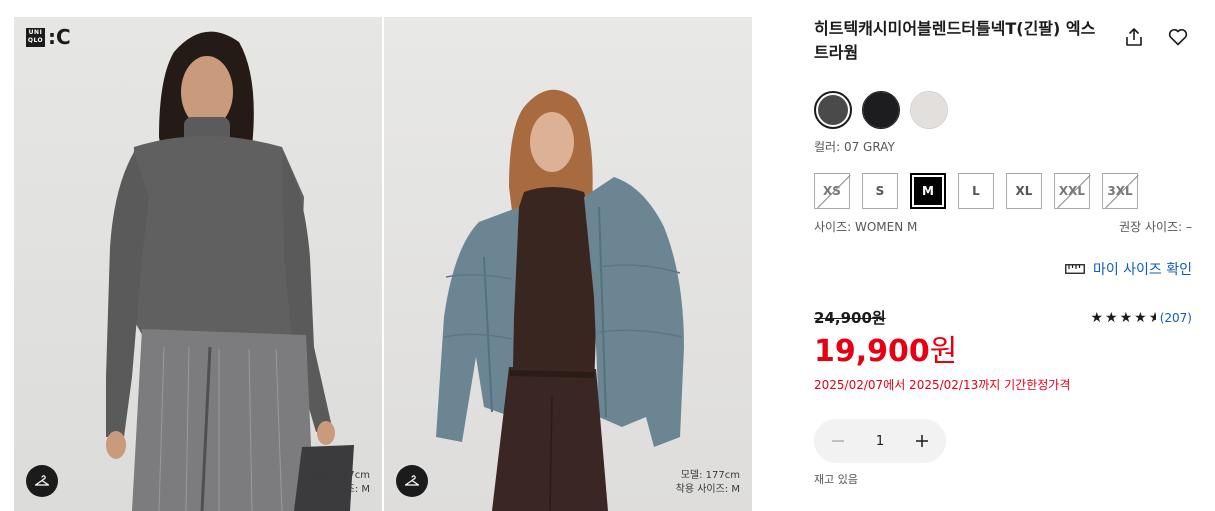 This screenshot has width=1215, height=511. Describe the element at coordinates (872, 351) in the screenshot. I see `sale-price-amount: 19,900` at that location.